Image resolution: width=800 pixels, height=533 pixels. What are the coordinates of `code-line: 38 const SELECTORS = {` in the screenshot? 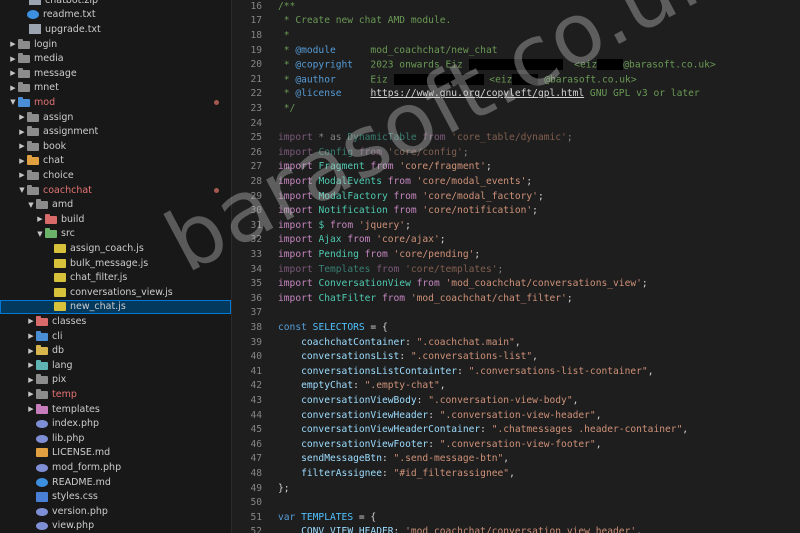 It's located at (516, 327).